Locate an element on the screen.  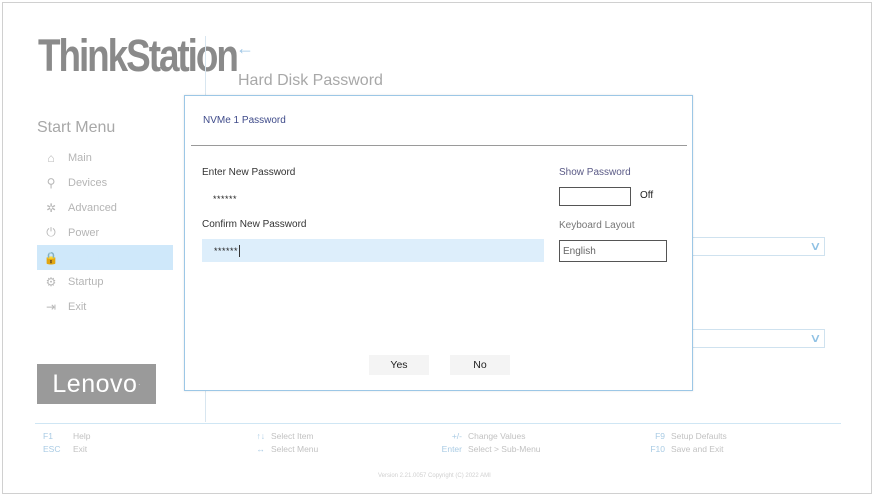
footer-key-enter: Enter Select > Sub-Menu is located at coordinates (491, 449).